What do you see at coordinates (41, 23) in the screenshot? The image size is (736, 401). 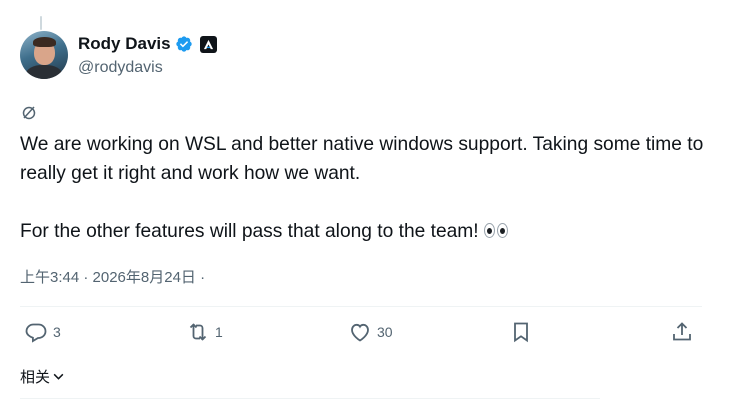 I see `thread-connector-line` at bounding box center [41, 23].